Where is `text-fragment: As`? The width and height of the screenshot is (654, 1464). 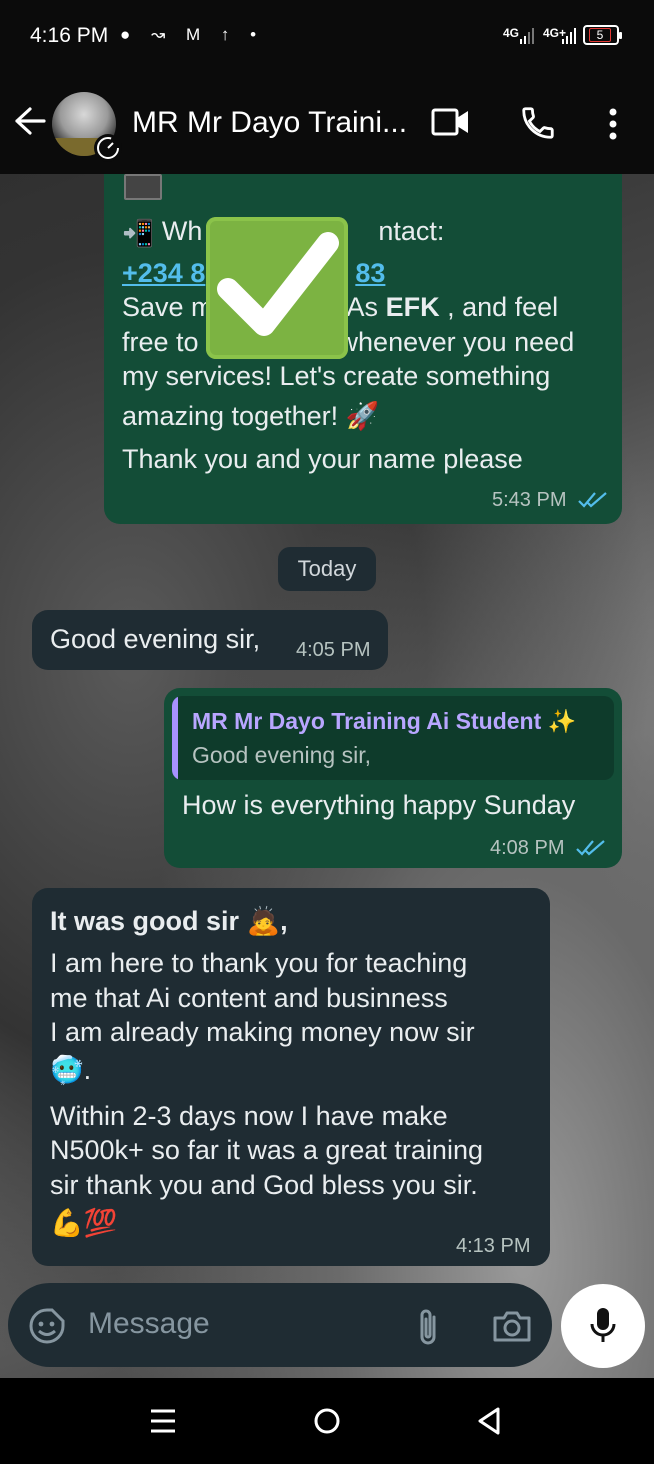 text-fragment: As is located at coordinates (366, 307).